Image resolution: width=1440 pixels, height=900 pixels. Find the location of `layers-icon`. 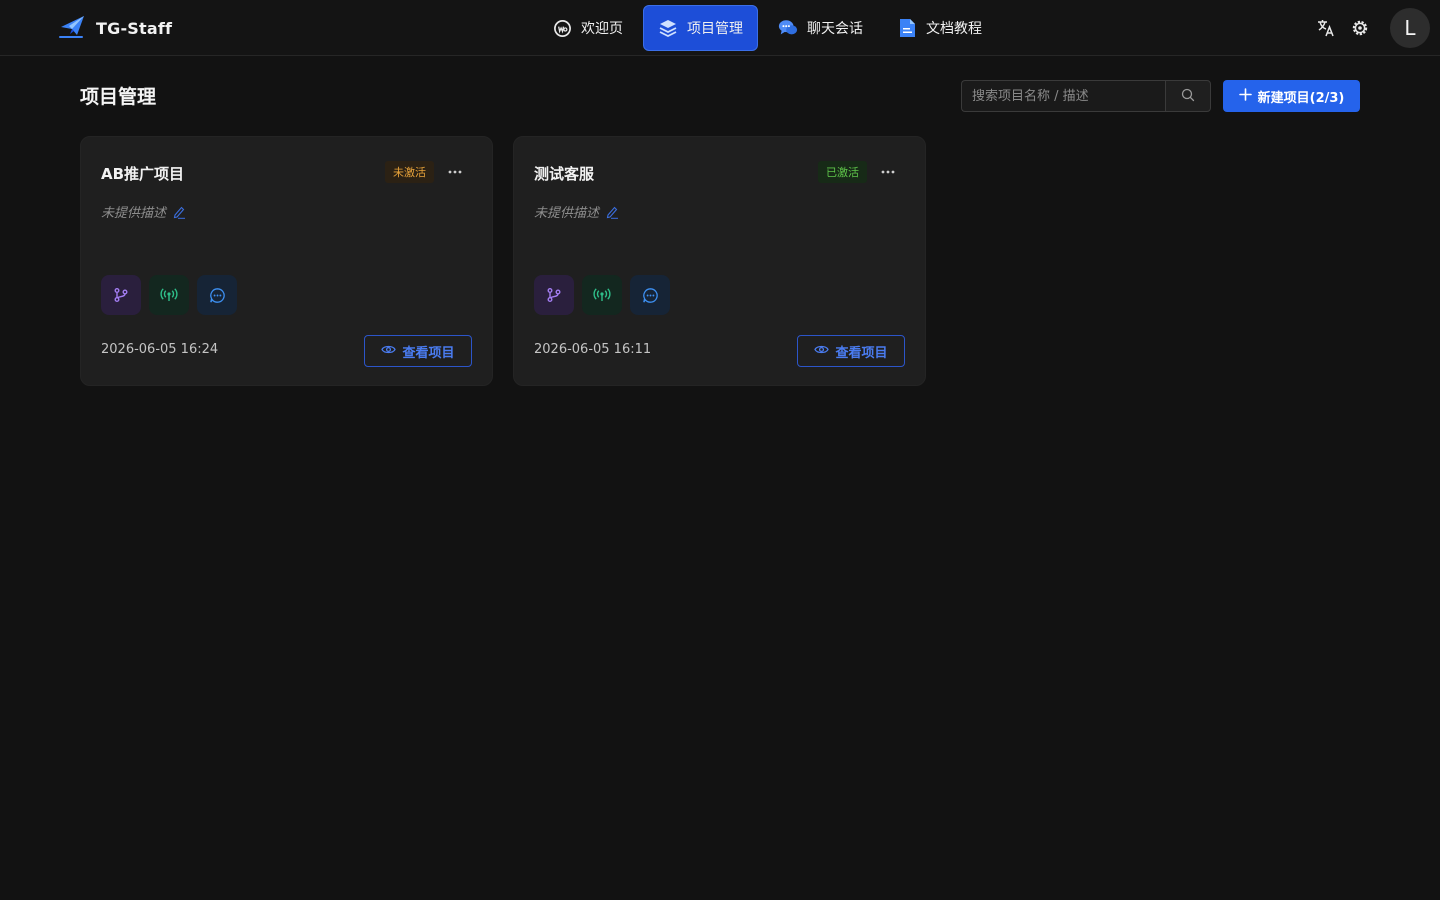

layers-icon is located at coordinates (668, 28).